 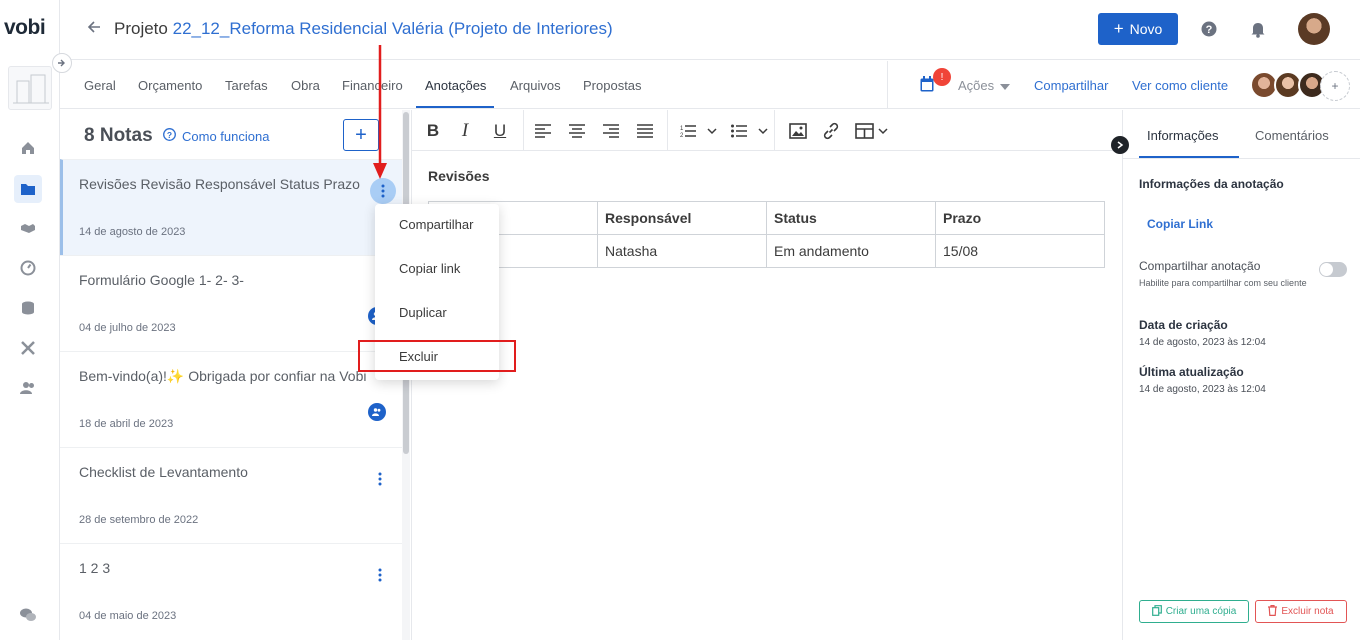 What do you see at coordinates (1189, 157) in the screenshot?
I see `active-tab-indicator` at bounding box center [1189, 157].